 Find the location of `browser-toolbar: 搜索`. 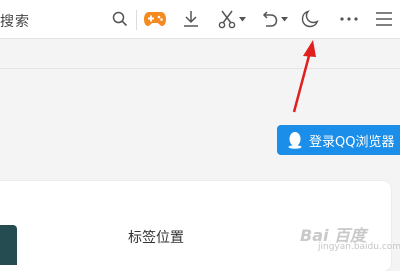

browser-toolbar: 搜索 is located at coordinates (200, 19).